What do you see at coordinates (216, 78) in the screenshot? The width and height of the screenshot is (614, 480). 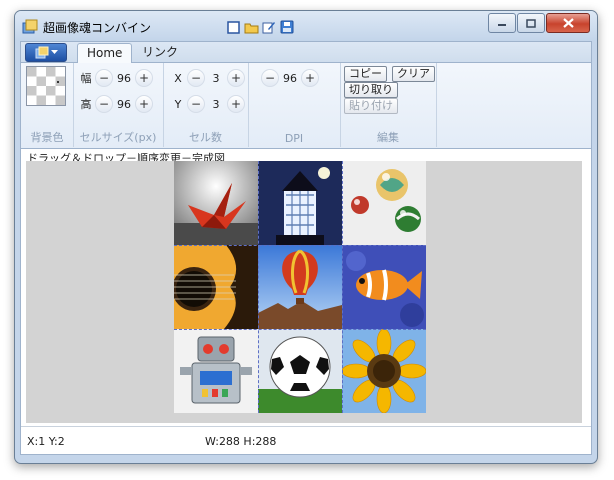 I see `cell-count-x-value: 3` at bounding box center [216, 78].